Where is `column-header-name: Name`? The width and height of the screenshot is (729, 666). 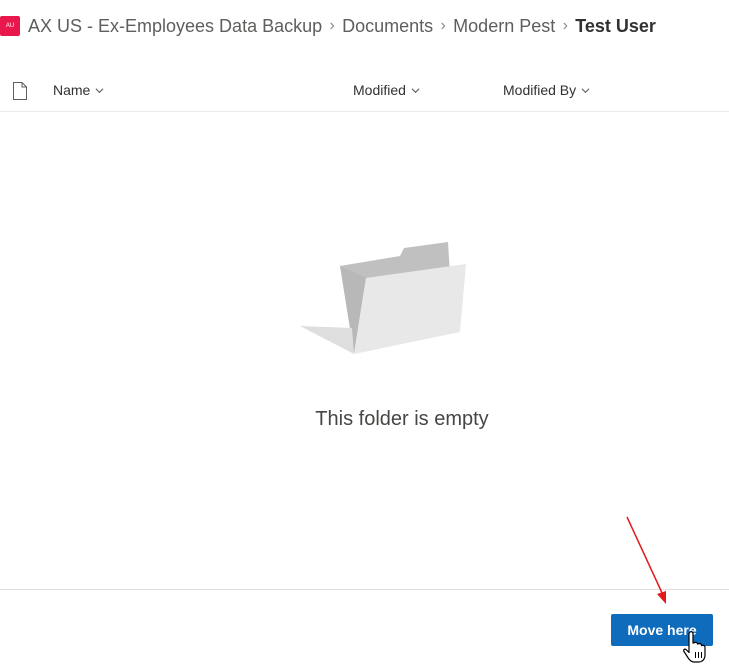
column-header-name: Name is located at coordinates (78, 90).